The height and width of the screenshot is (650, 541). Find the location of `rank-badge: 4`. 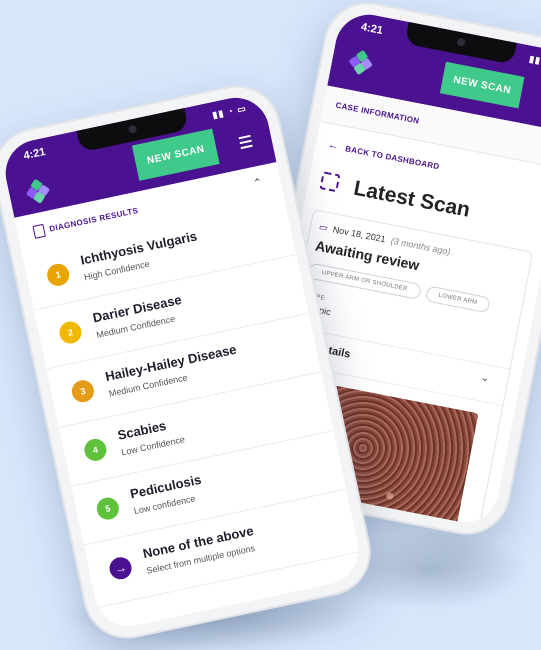

rank-badge: 4 is located at coordinates (95, 449).